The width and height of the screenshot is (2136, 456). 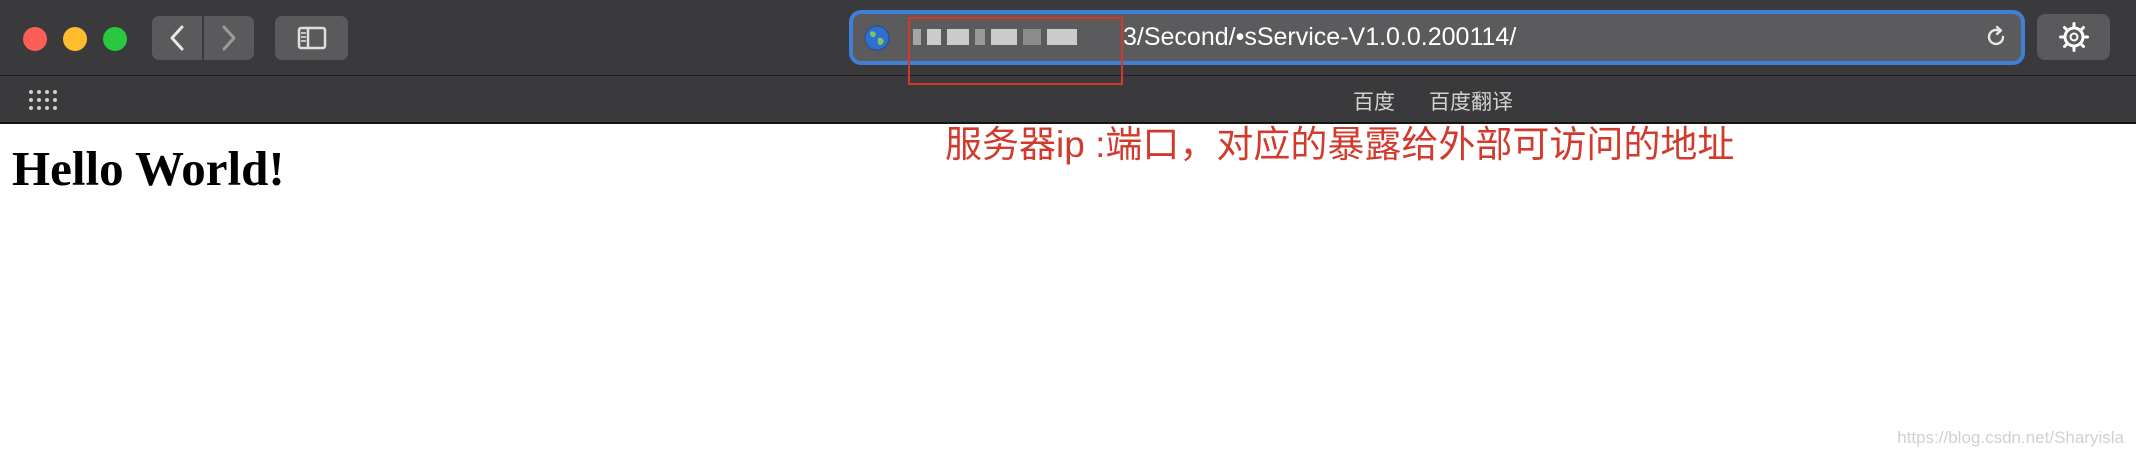 I want to click on watermark: https://blog.csdn.net/Sharyisla, so click(x=2010, y=437).